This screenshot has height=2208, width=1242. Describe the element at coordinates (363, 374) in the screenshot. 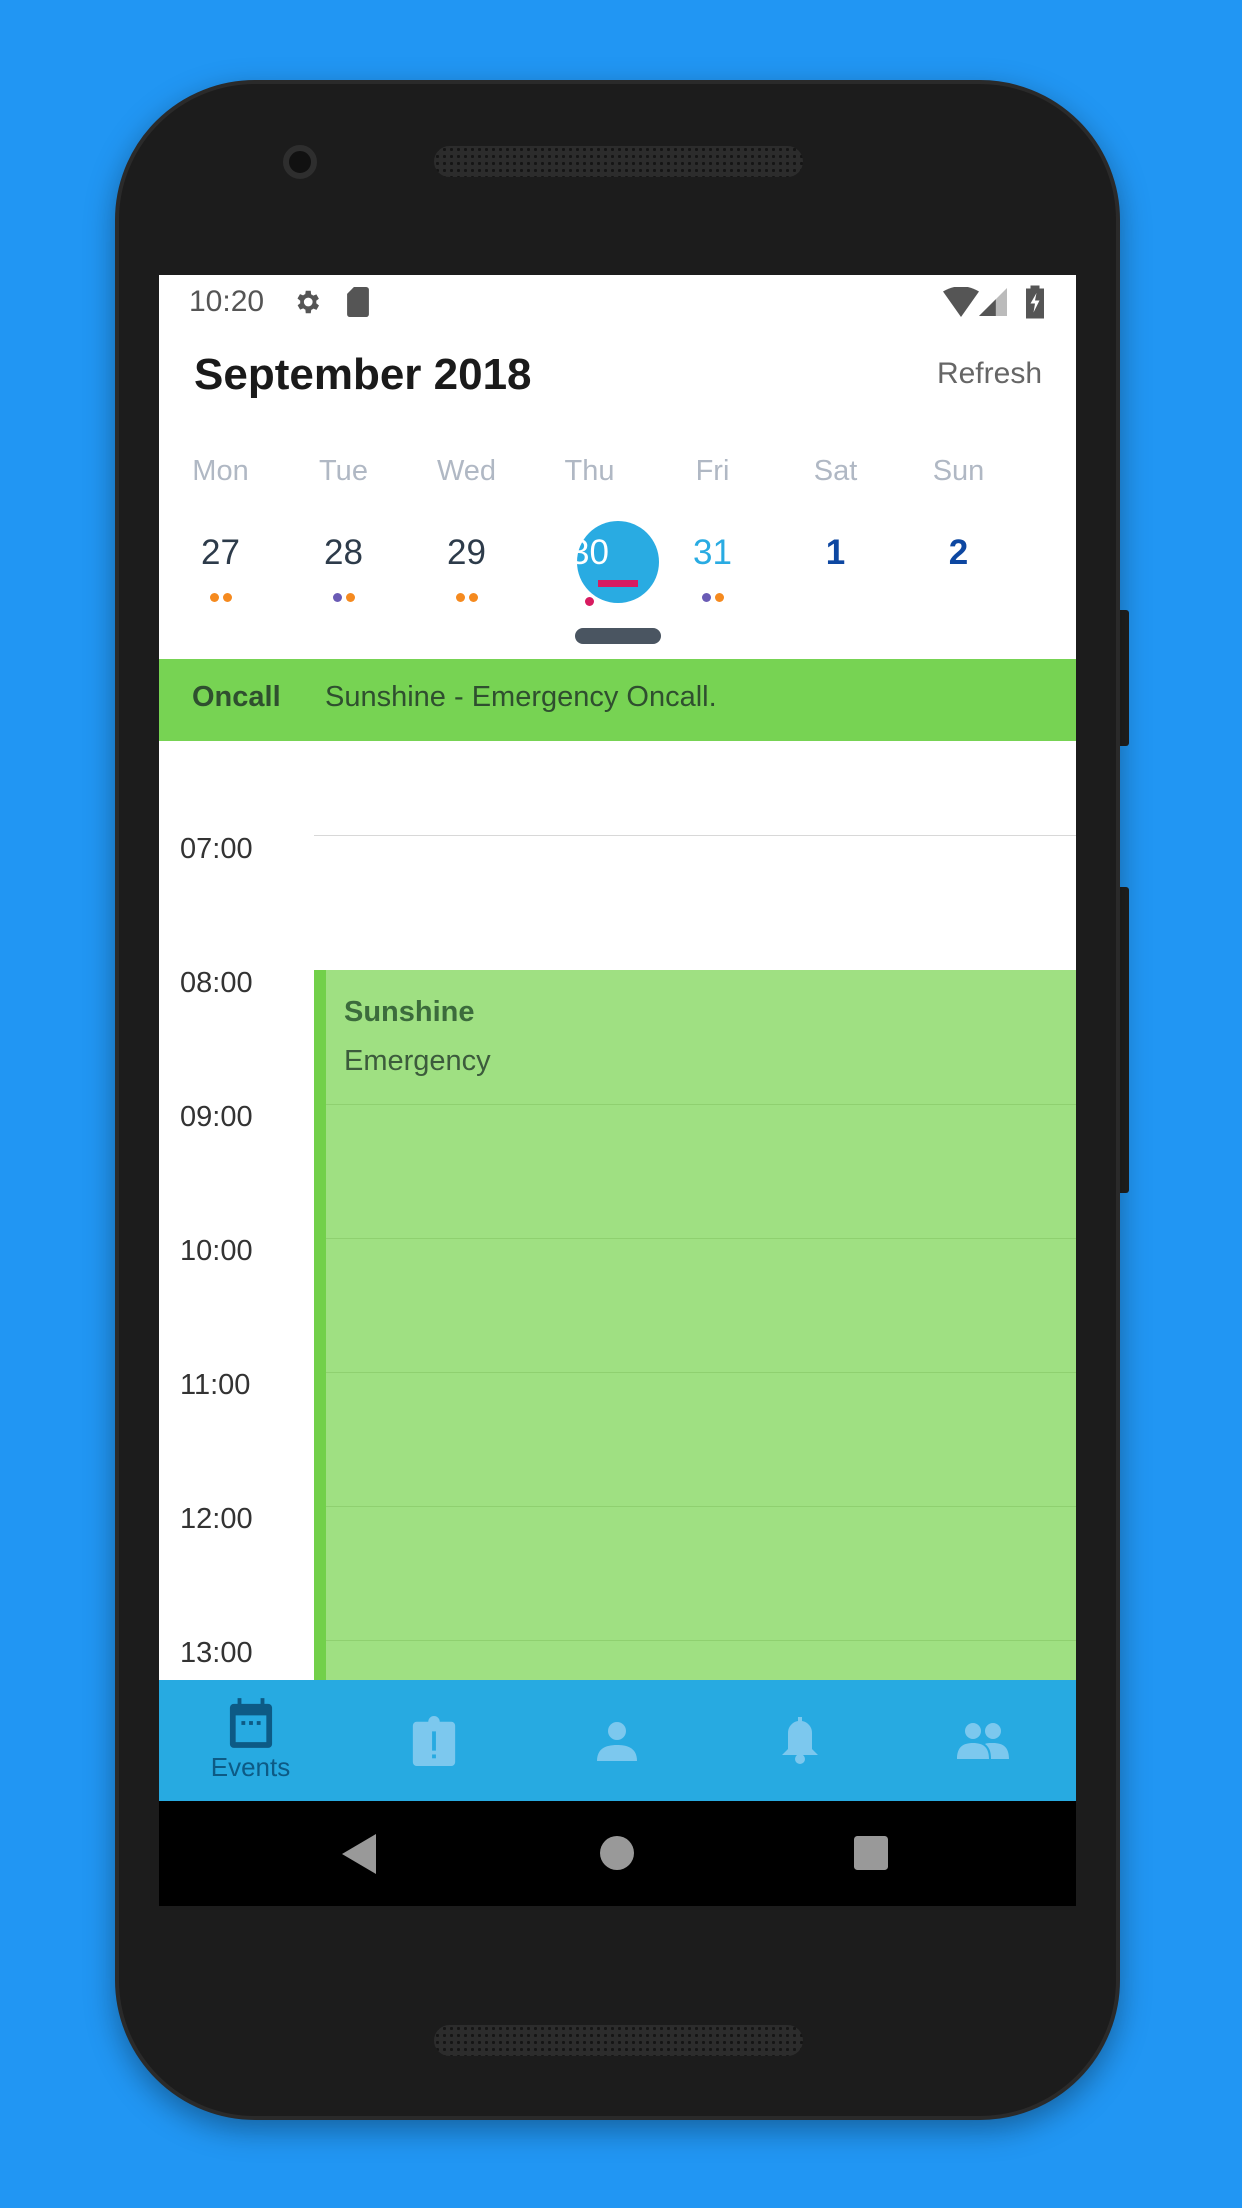

I see `page-title: September 2018` at that location.